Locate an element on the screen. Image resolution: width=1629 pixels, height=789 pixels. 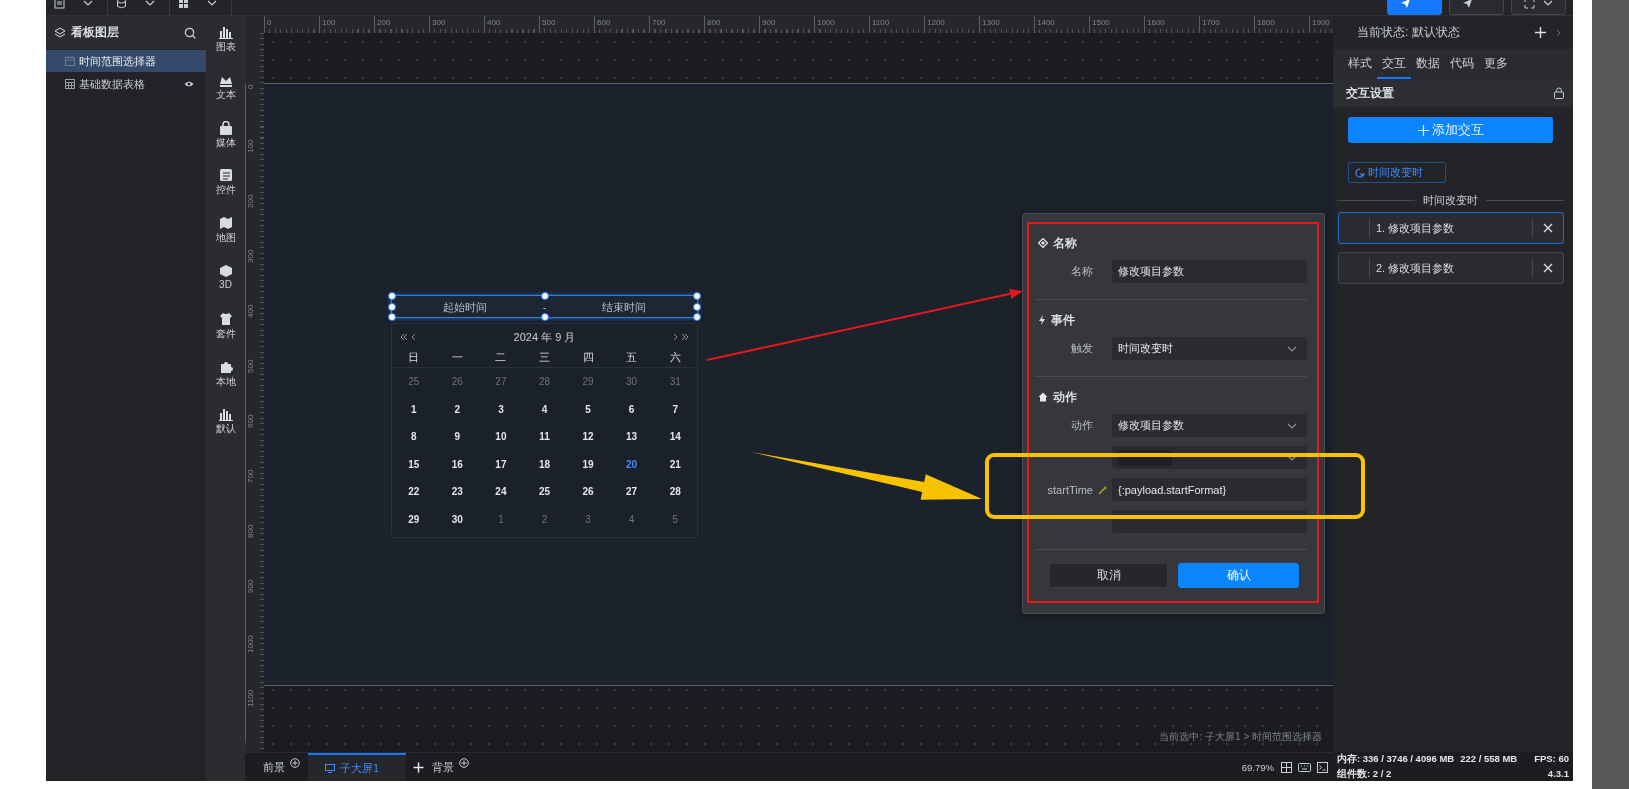
dropdown: 时间改变时 is located at coordinates (1209, 348).